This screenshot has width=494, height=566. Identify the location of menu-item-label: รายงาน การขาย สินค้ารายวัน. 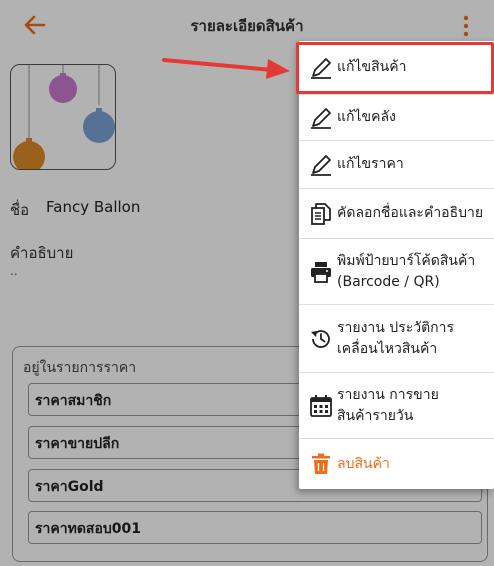
(388, 406).